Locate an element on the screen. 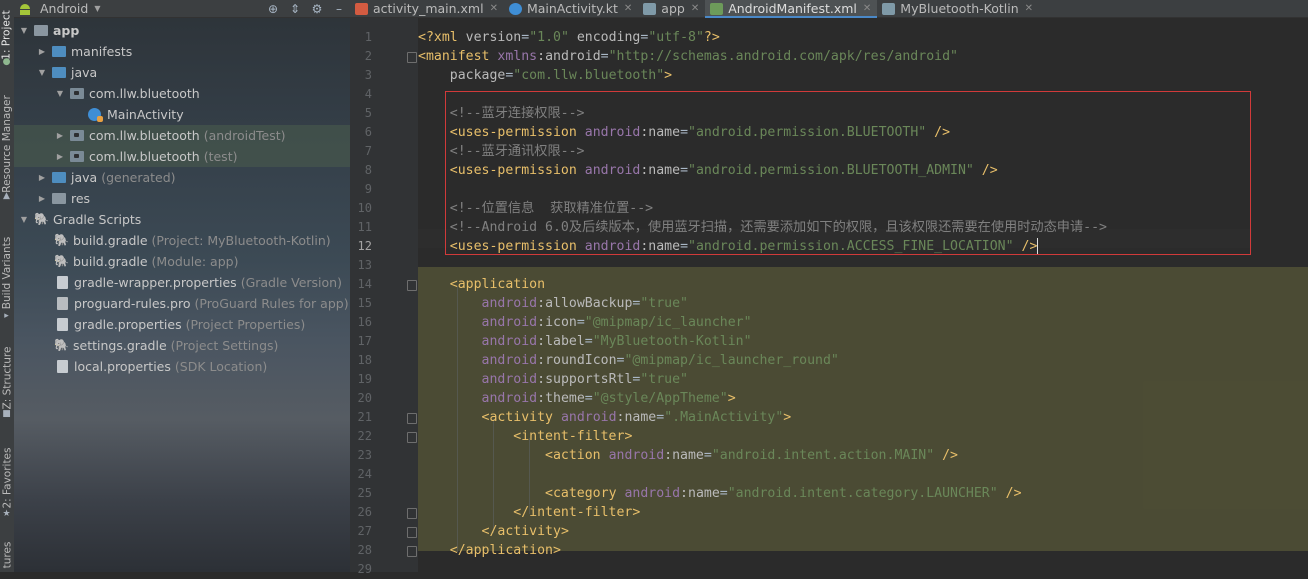 The width and height of the screenshot is (1308, 579). project-view-selector: Android ▼ is located at coordinates (57, 8).